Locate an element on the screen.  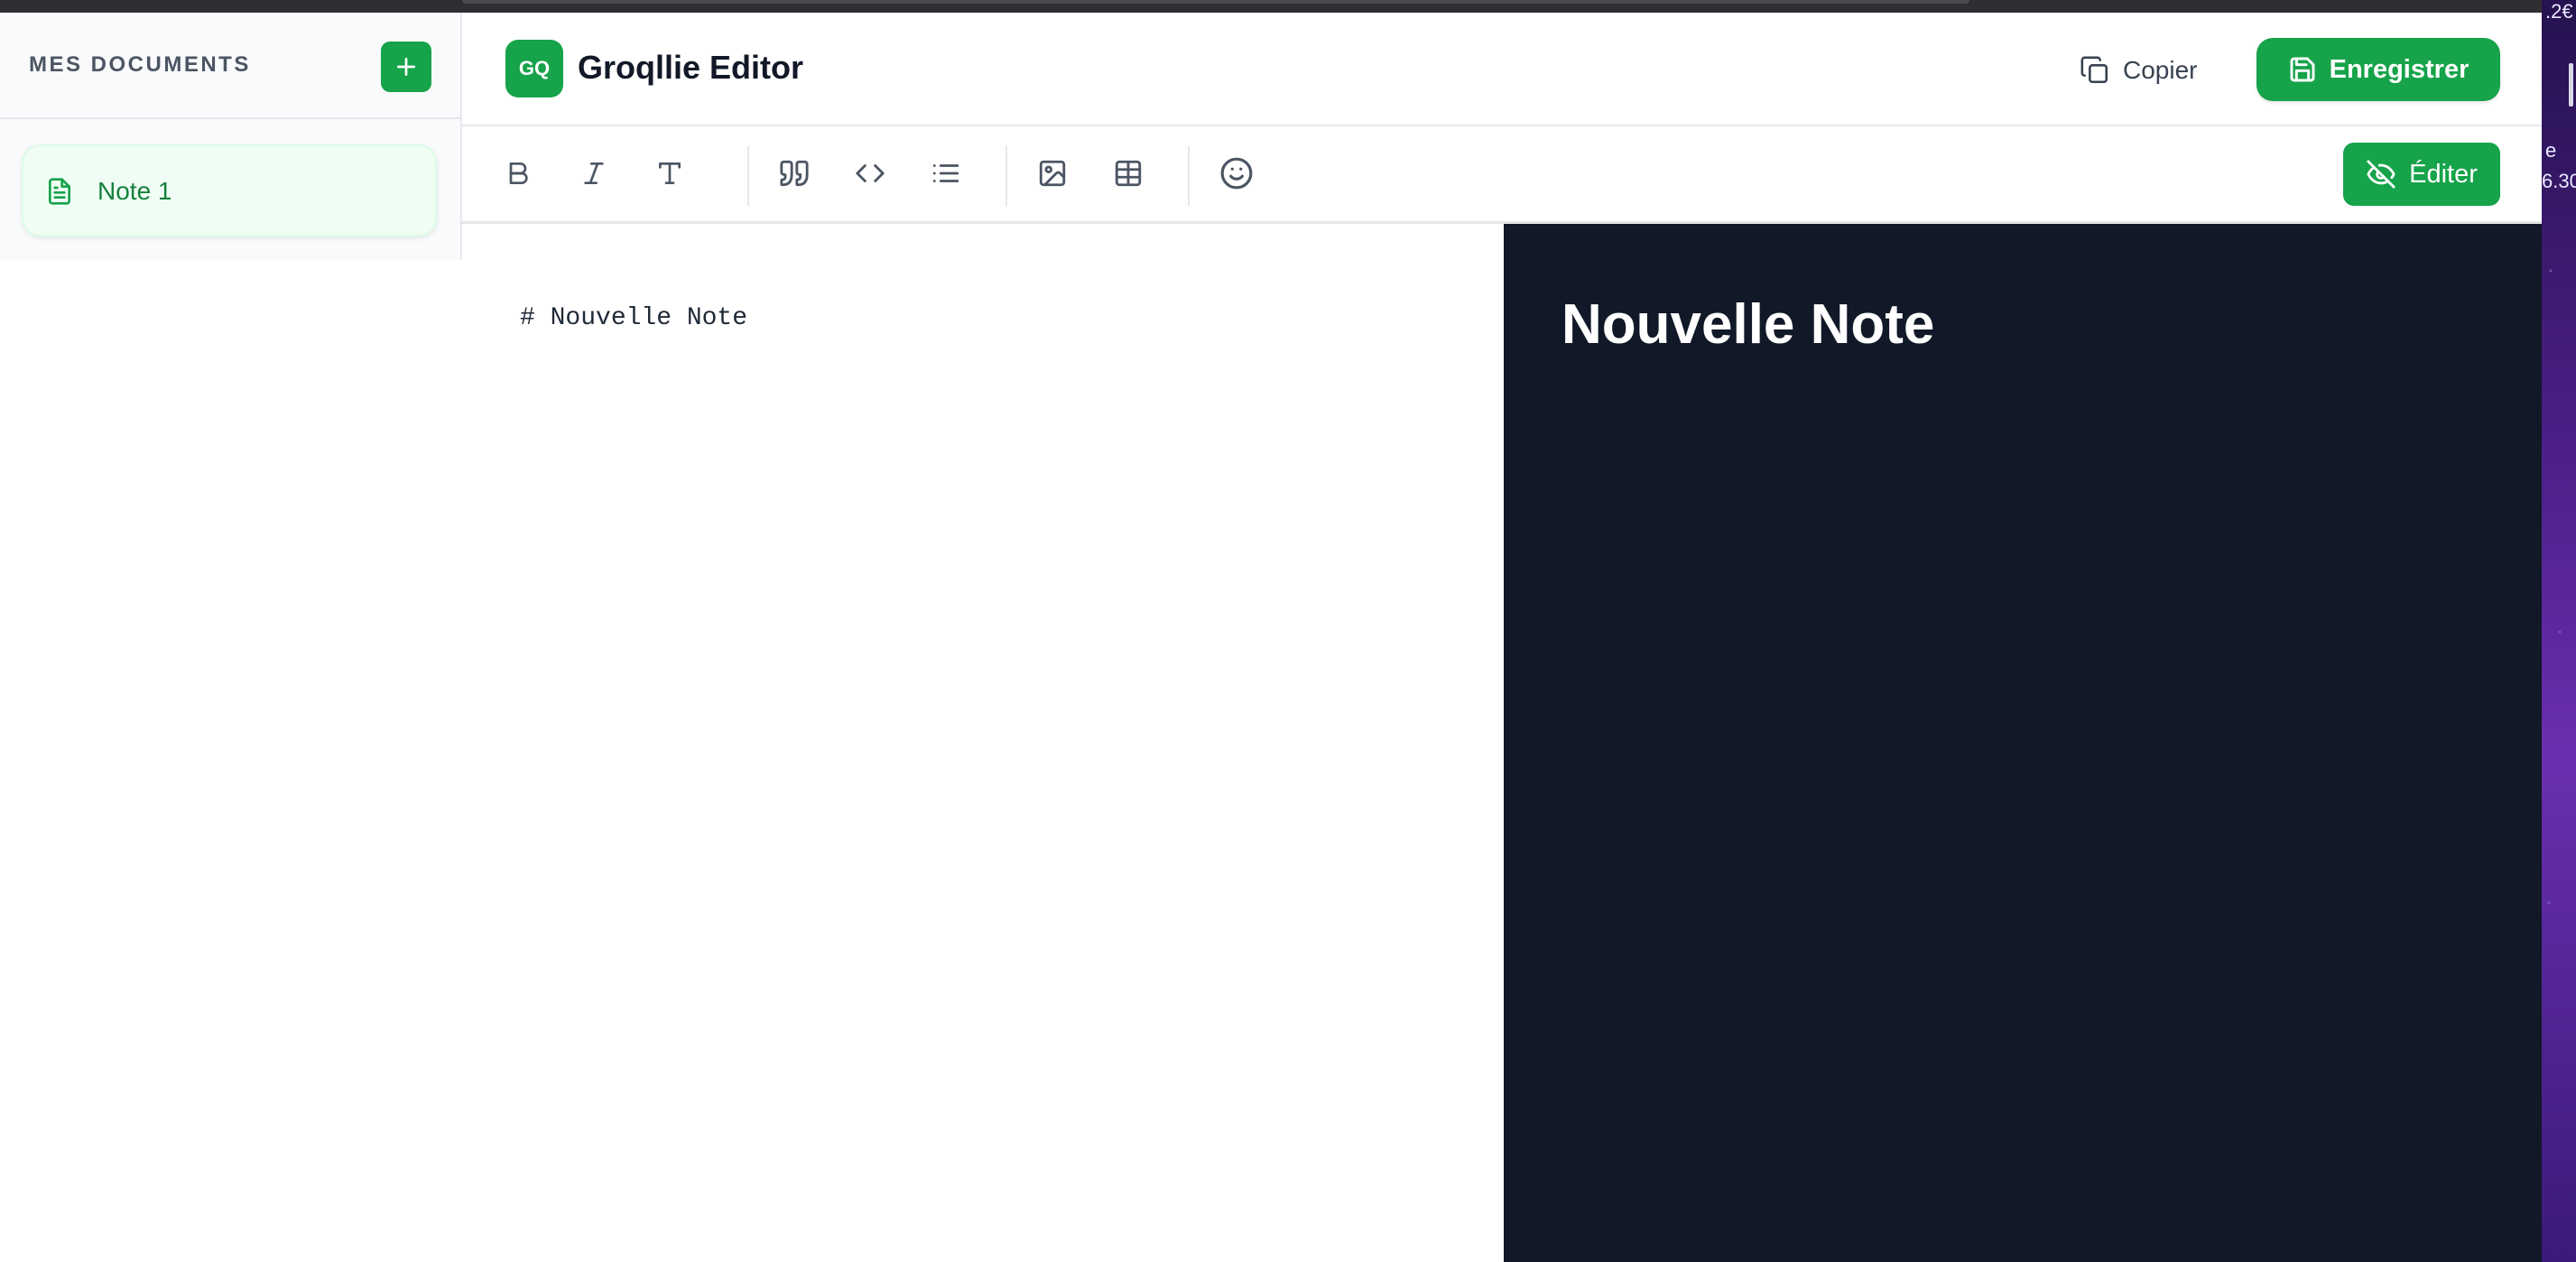
eye-off-icon is located at coordinates (2381, 174).